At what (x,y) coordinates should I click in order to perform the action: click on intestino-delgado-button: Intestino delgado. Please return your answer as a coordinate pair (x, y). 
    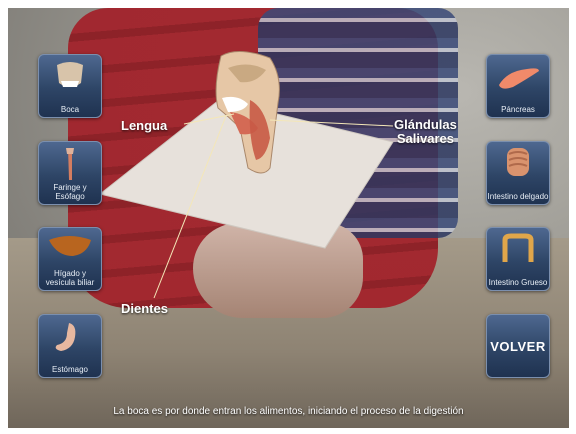
    Looking at the image, I should click on (518, 173).